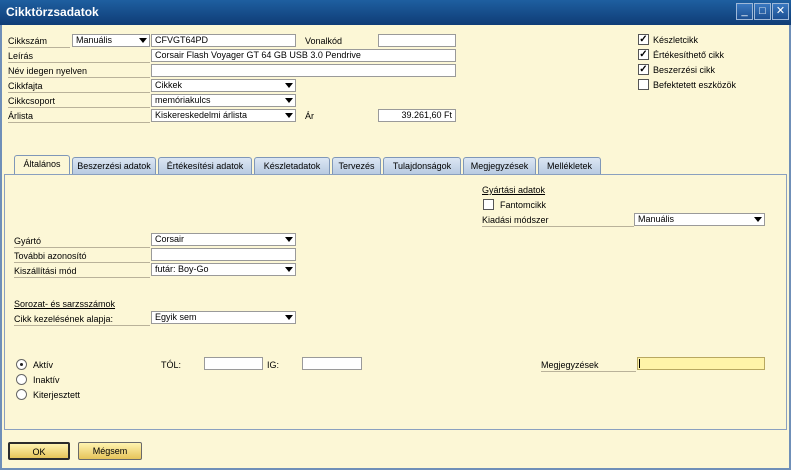 This screenshot has width=791, height=470. I want to click on tab-attachments: Mellékletek, so click(569, 166).